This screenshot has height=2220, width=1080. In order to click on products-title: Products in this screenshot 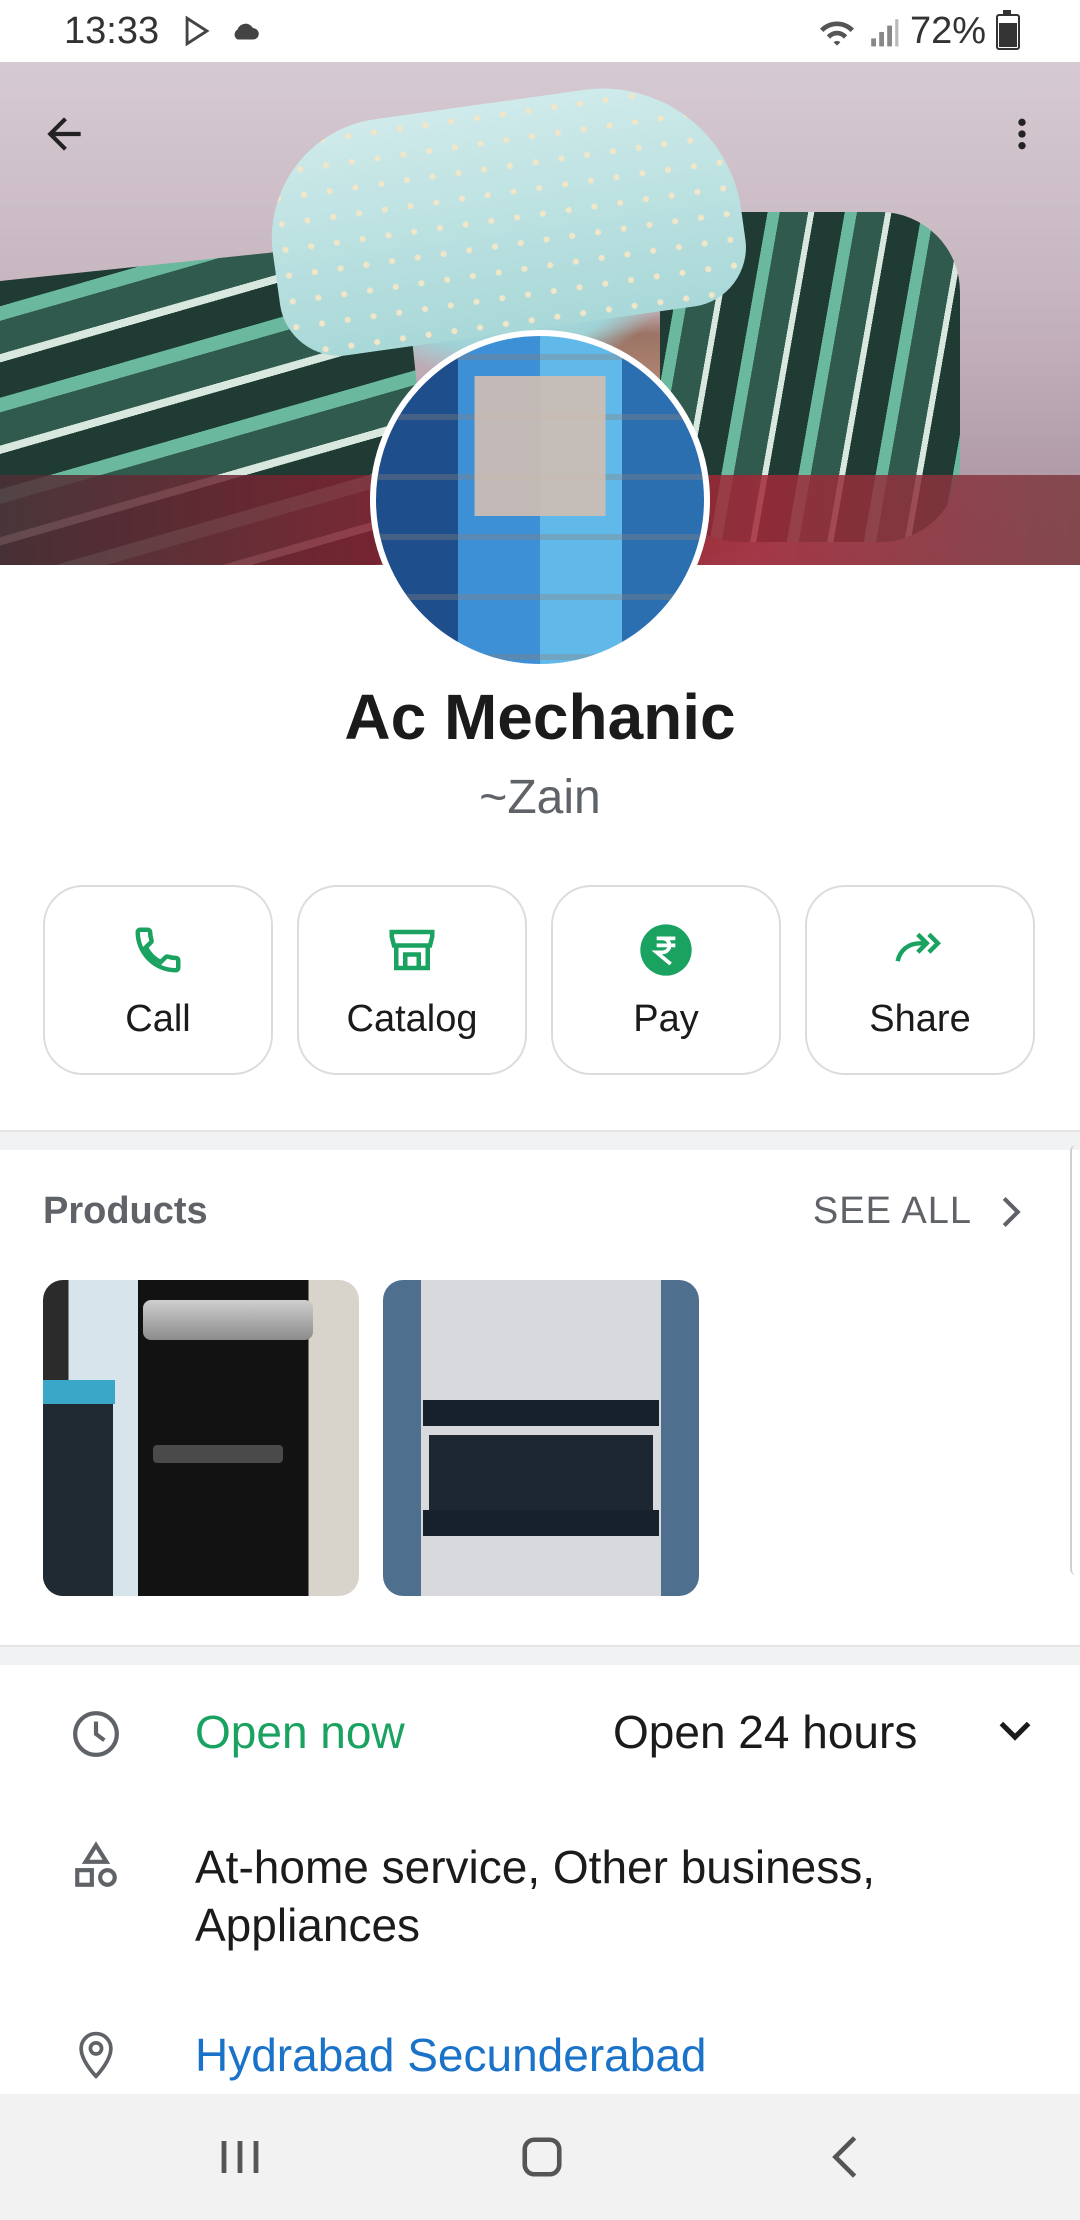, I will do `click(125, 1211)`.